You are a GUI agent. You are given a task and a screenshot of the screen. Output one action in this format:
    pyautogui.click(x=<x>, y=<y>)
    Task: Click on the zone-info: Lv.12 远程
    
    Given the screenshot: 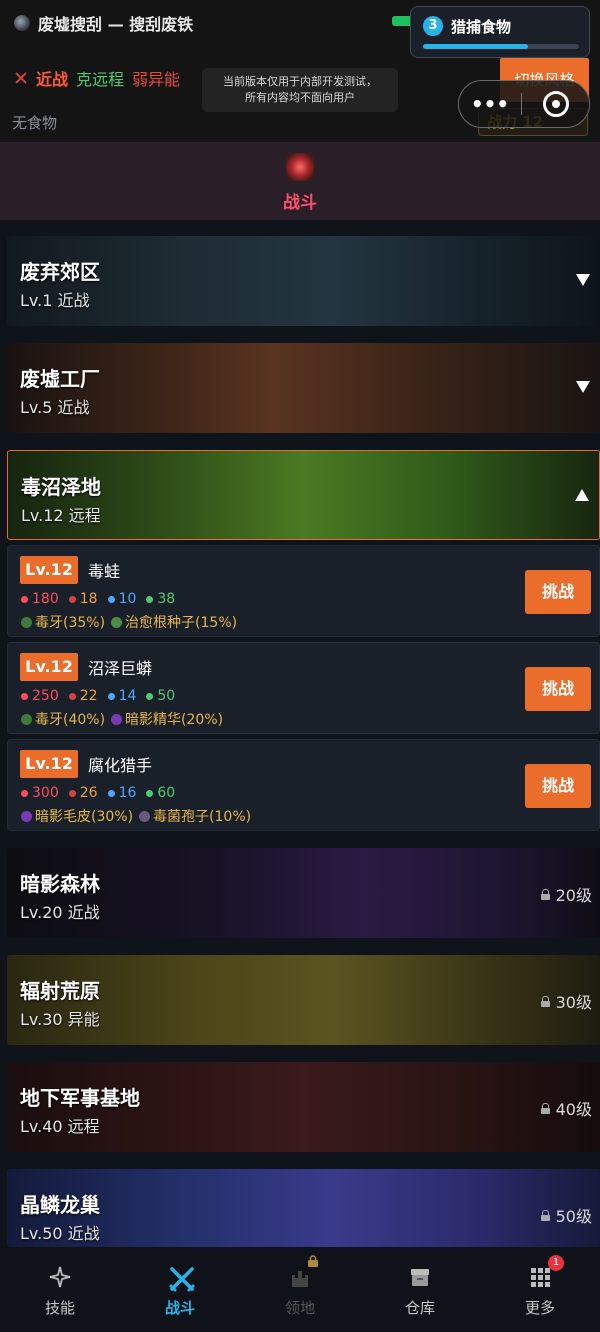 What is the action you would take?
    pyautogui.click(x=61, y=515)
    